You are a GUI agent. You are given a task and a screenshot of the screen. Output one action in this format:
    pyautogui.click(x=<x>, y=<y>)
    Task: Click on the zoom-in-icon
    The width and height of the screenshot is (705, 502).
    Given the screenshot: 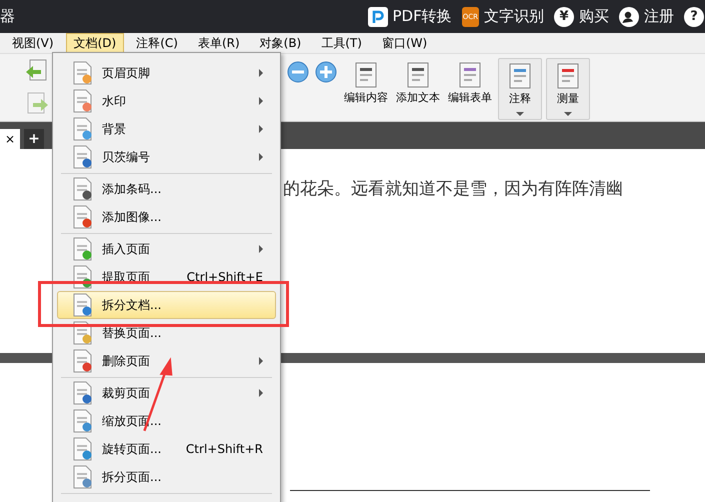 What is the action you would take?
    pyautogui.click(x=326, y=72)
    